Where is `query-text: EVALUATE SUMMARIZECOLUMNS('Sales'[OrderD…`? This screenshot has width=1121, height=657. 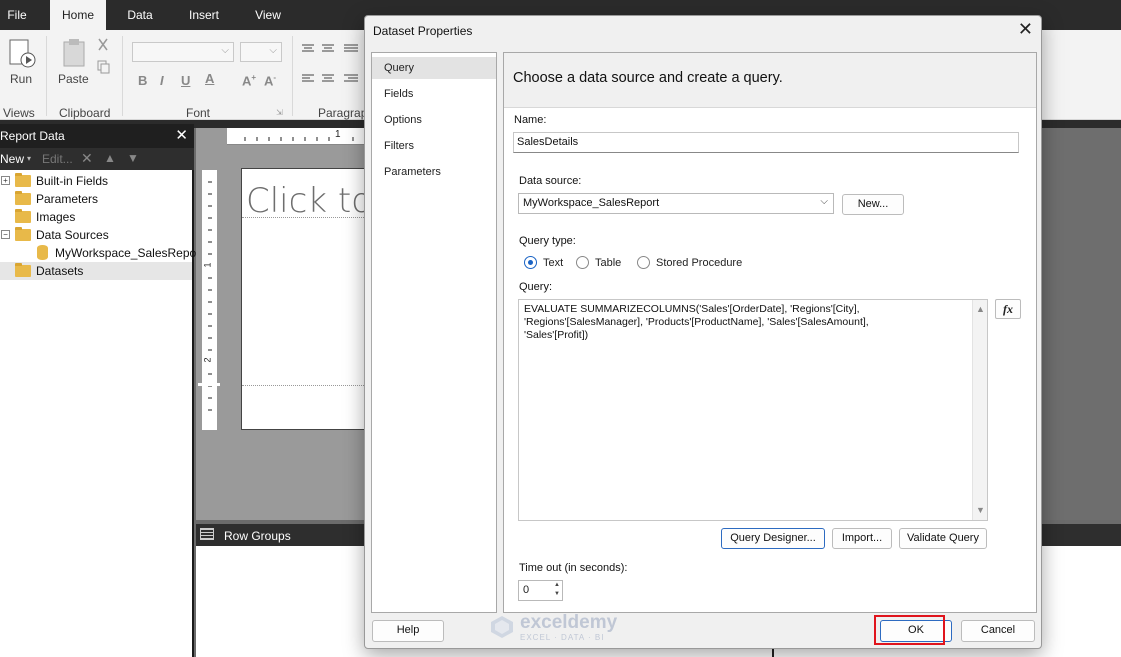 query-text: EVALUATE SUMMARIZECOLUMNS('Sales'[OrderD… is located at coordinates (744, 322).